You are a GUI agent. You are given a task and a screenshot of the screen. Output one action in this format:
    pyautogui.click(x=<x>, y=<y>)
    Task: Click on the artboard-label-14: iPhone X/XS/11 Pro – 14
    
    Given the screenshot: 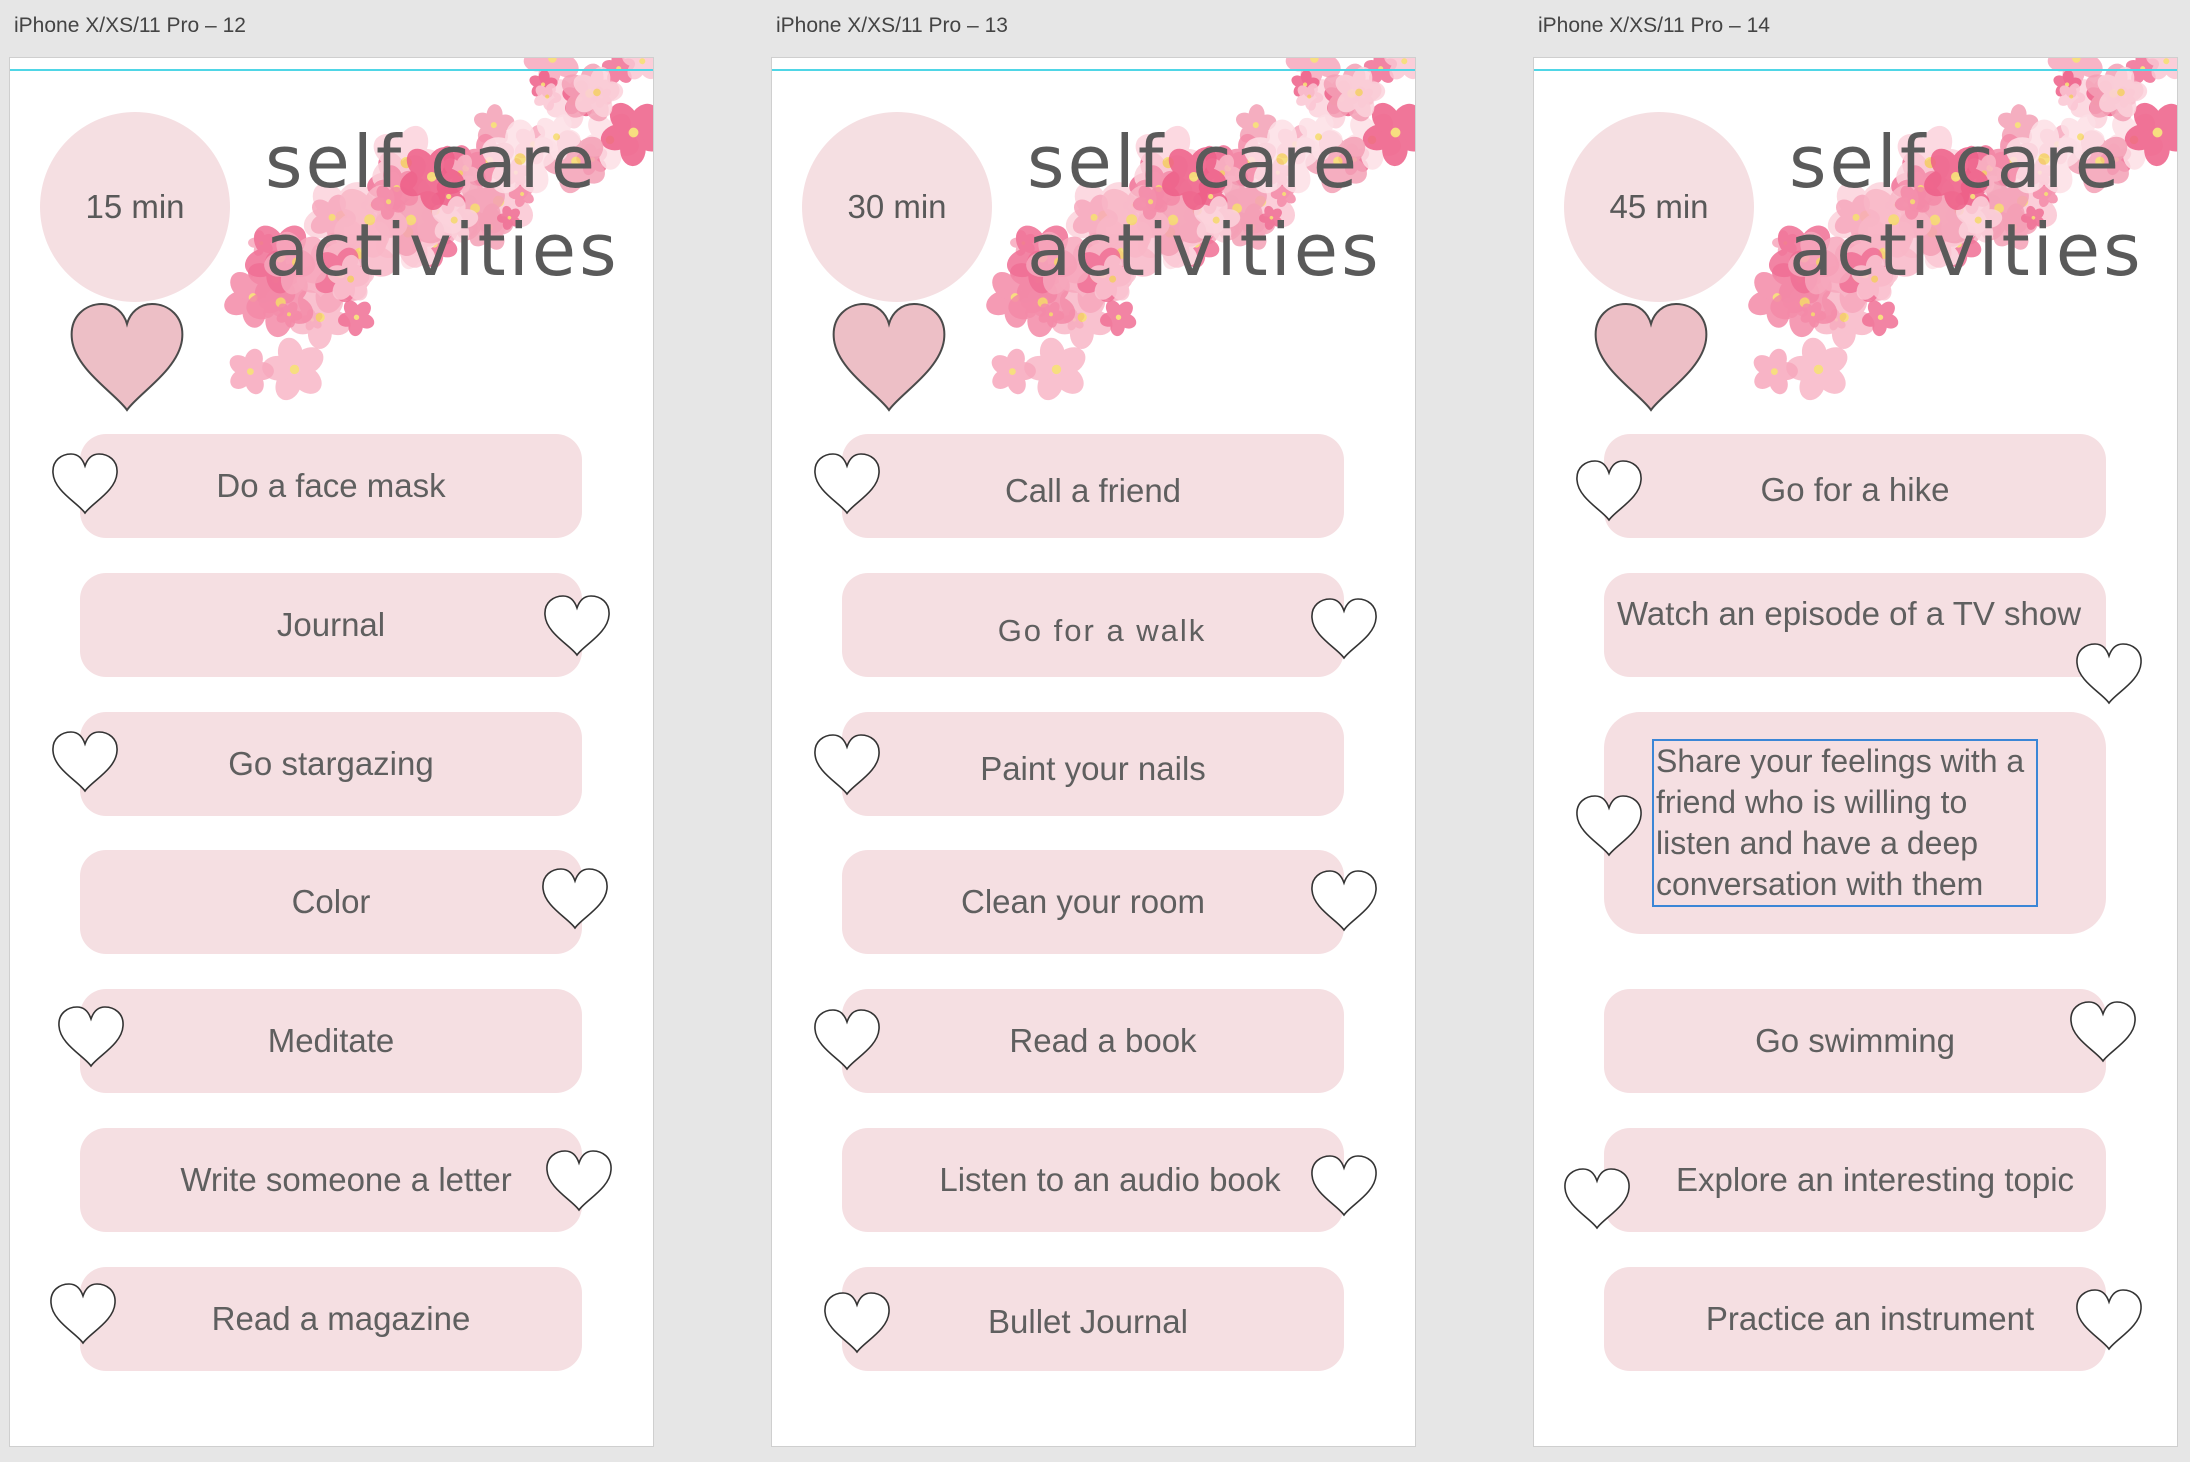 What is the action you would take?
    pyautogui.click(x=1654, y=26)
    